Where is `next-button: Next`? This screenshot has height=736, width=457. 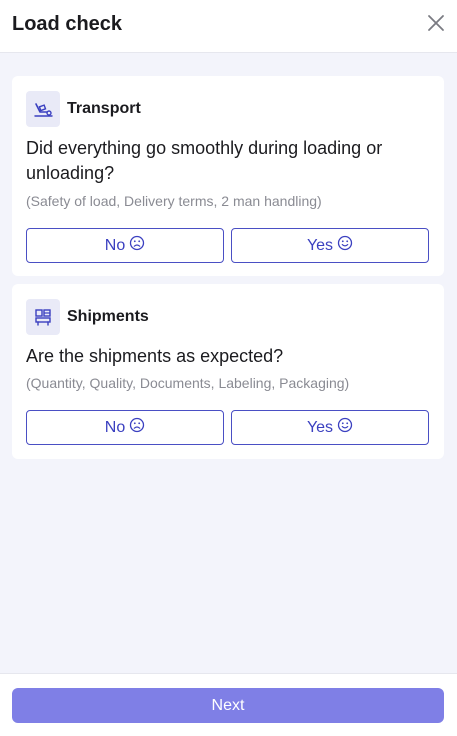
next-button: Next is located at coordinates (228, 705).